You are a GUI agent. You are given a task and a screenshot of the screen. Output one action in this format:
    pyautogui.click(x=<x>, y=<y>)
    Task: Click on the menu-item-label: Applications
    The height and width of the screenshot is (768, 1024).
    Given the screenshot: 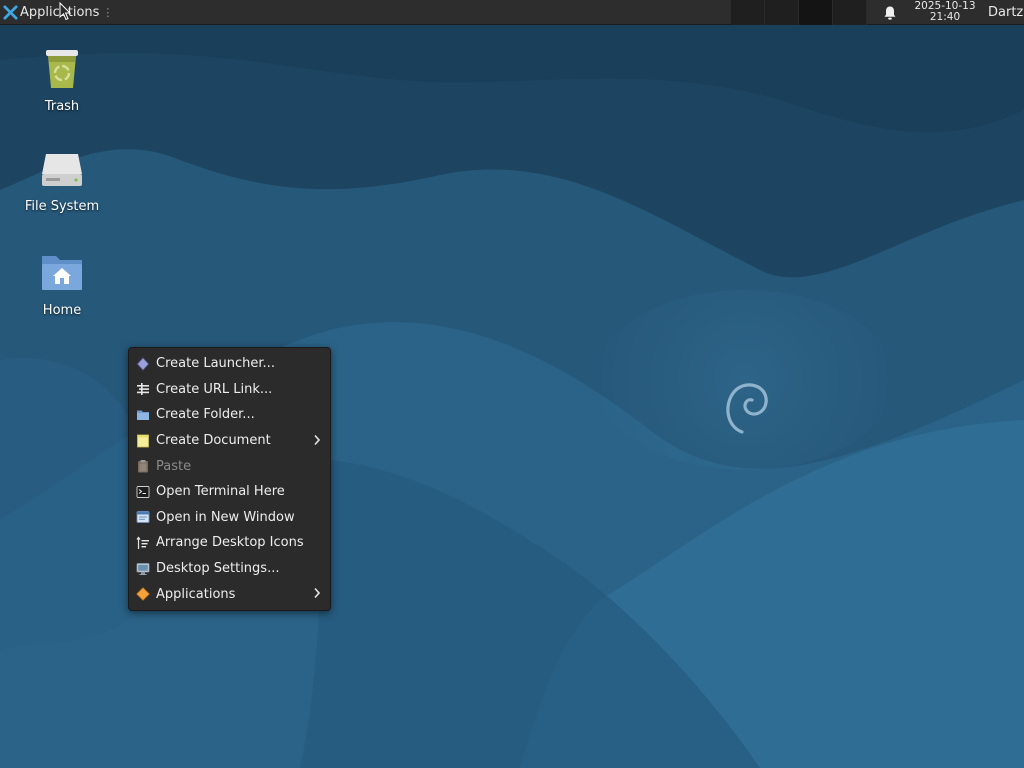 What is the action you would take?
    pyautogui.click(x=196, y=594)
    